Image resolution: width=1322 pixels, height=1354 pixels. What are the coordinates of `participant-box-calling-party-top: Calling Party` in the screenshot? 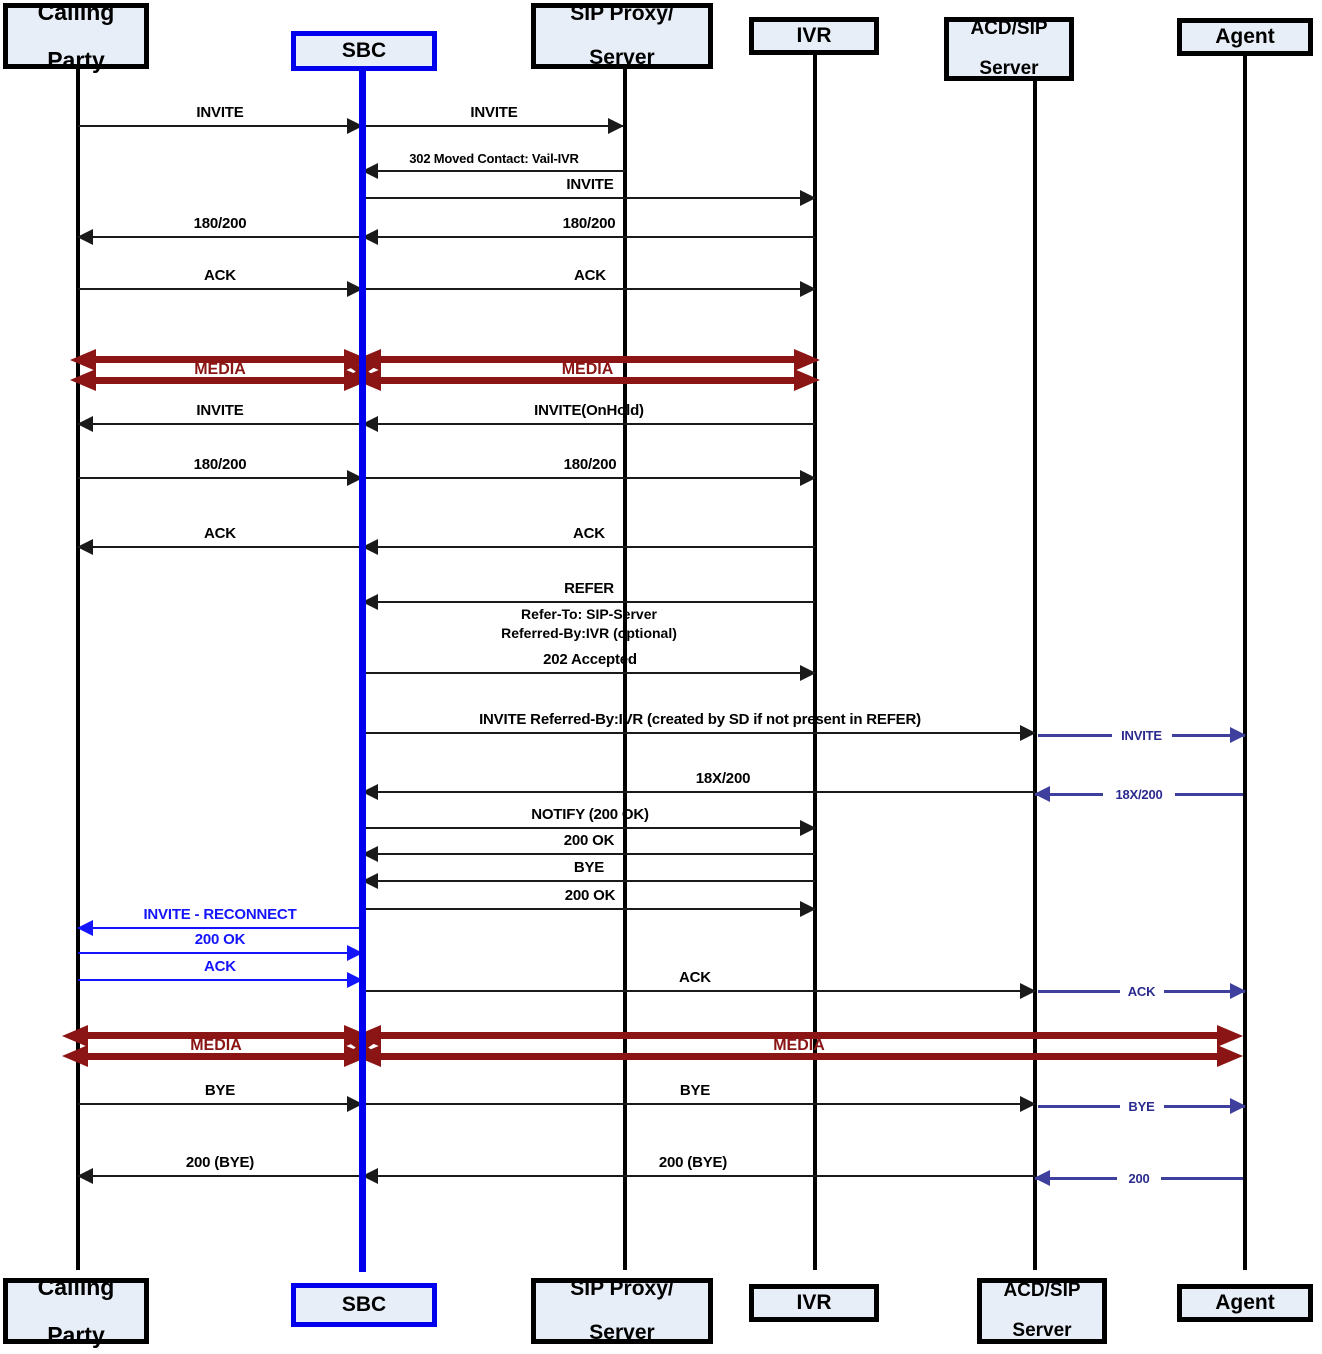 It's located at (76, 37).